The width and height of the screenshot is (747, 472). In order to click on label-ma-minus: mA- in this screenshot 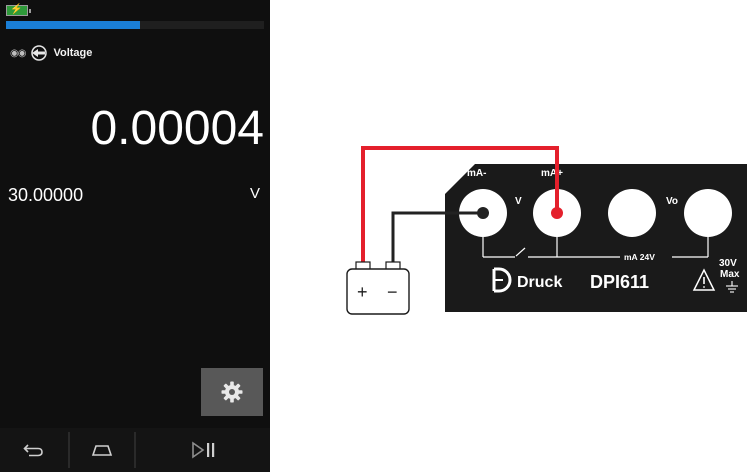, I will do `click(476, 173)`.